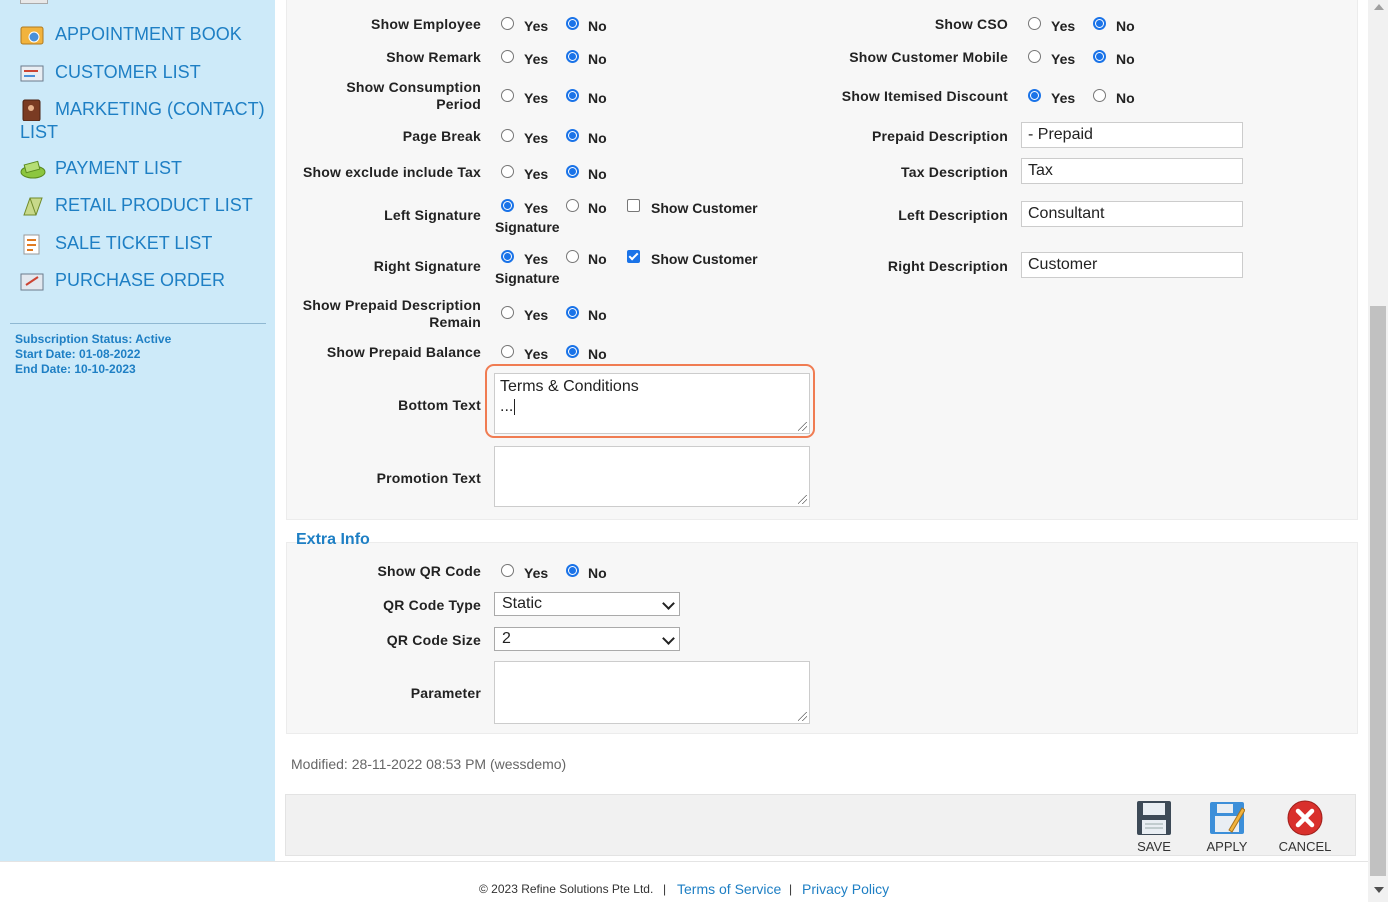  I want to click on label-show-cso: Show CSO, so click(971, 24).